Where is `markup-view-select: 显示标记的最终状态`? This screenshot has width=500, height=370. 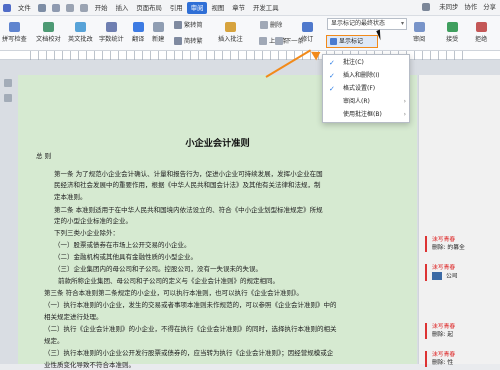
markup-view-select: 显示标记的最终状态 is located at coordinates (367, 24).